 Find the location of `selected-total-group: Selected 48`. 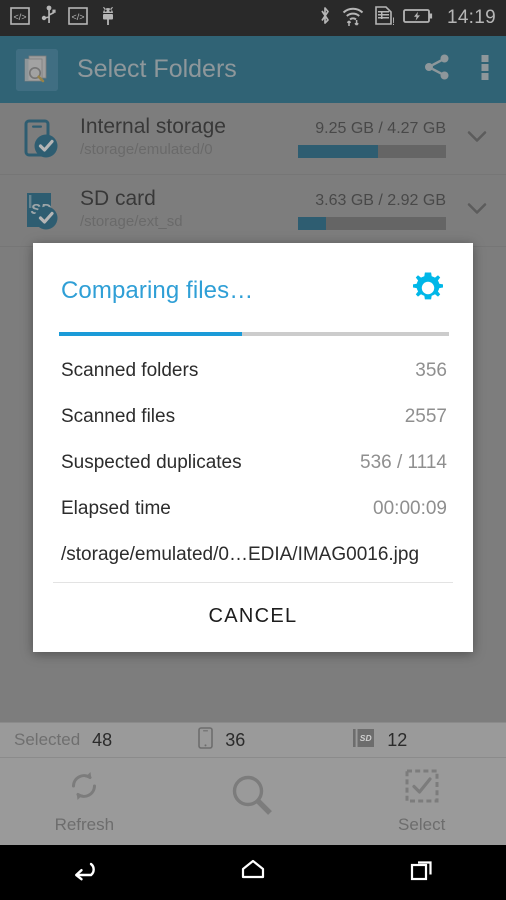

selected-total-group: Selected 48 is located at coordinates (56, 740).